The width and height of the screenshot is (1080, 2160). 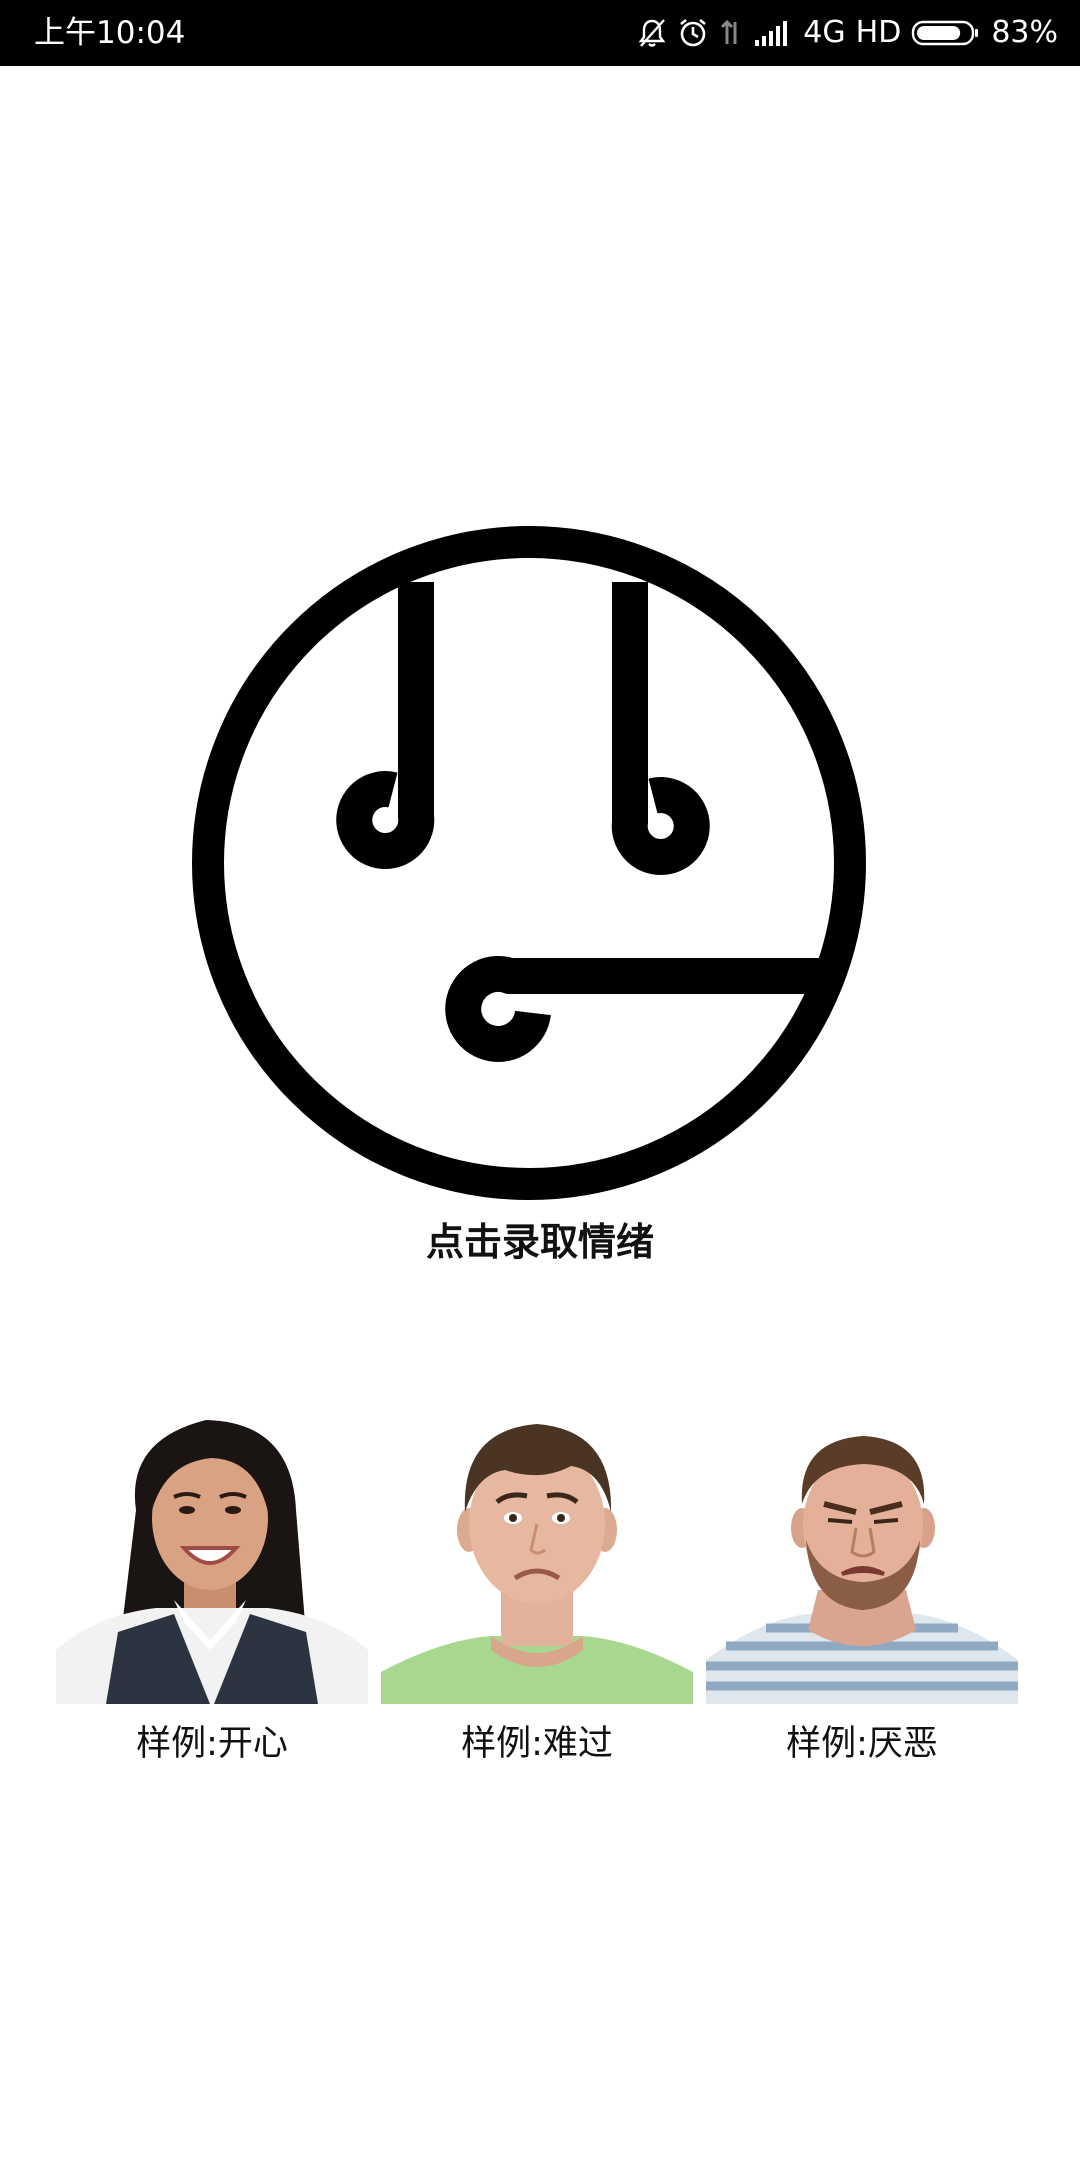 What do you see at coordinates (110, 33) in the screenshot?
I see `status-time: 上午10:04` at bounding box center [110, 33].